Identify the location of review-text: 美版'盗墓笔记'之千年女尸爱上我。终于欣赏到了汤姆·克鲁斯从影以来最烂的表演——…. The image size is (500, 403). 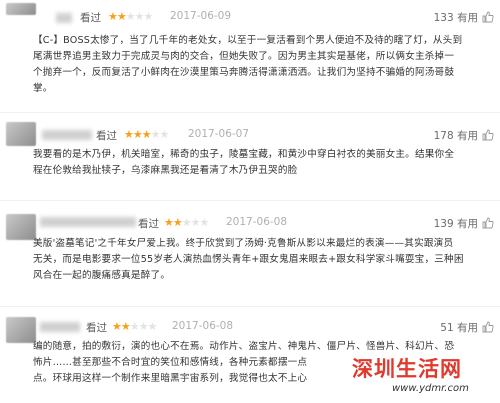
(248, 259).